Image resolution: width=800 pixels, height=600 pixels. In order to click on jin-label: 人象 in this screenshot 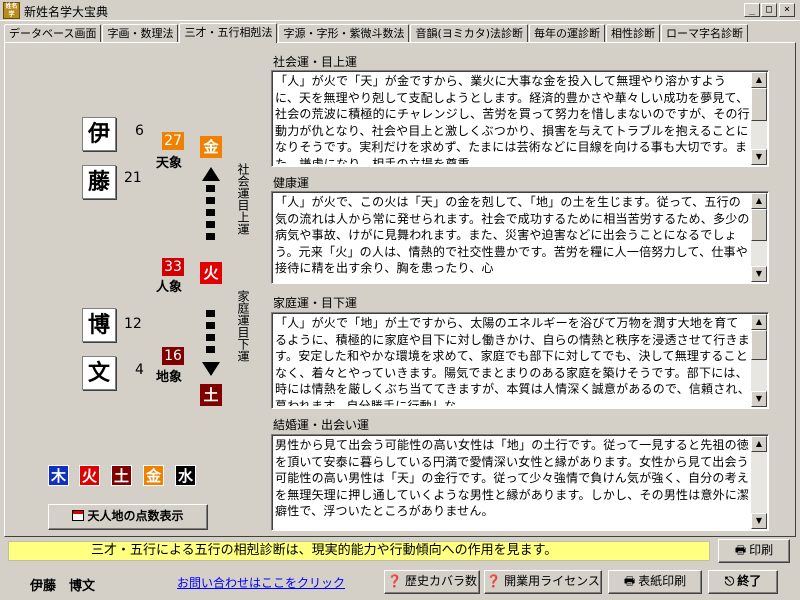, I will do `click(169, 287)`.